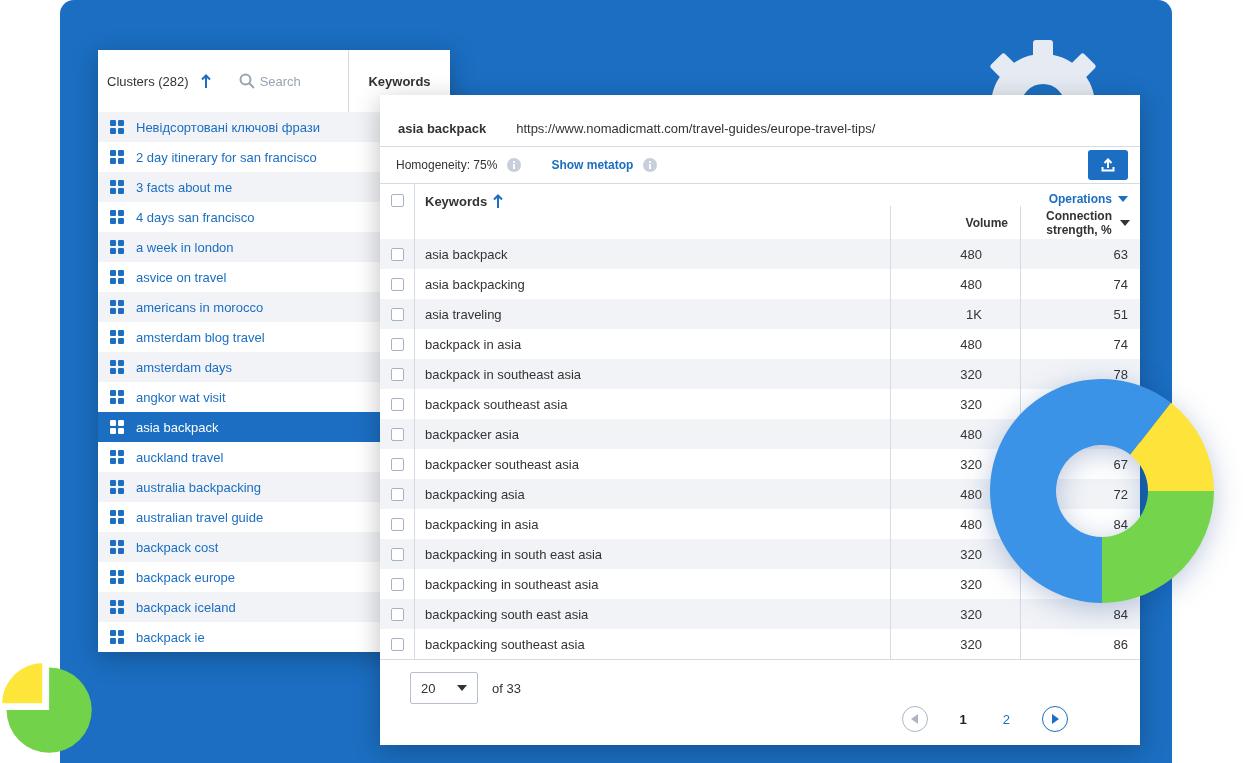 The image size is (1252, 763). I want to click on cluster-item: 4 days san francisco, so click(239, 217).